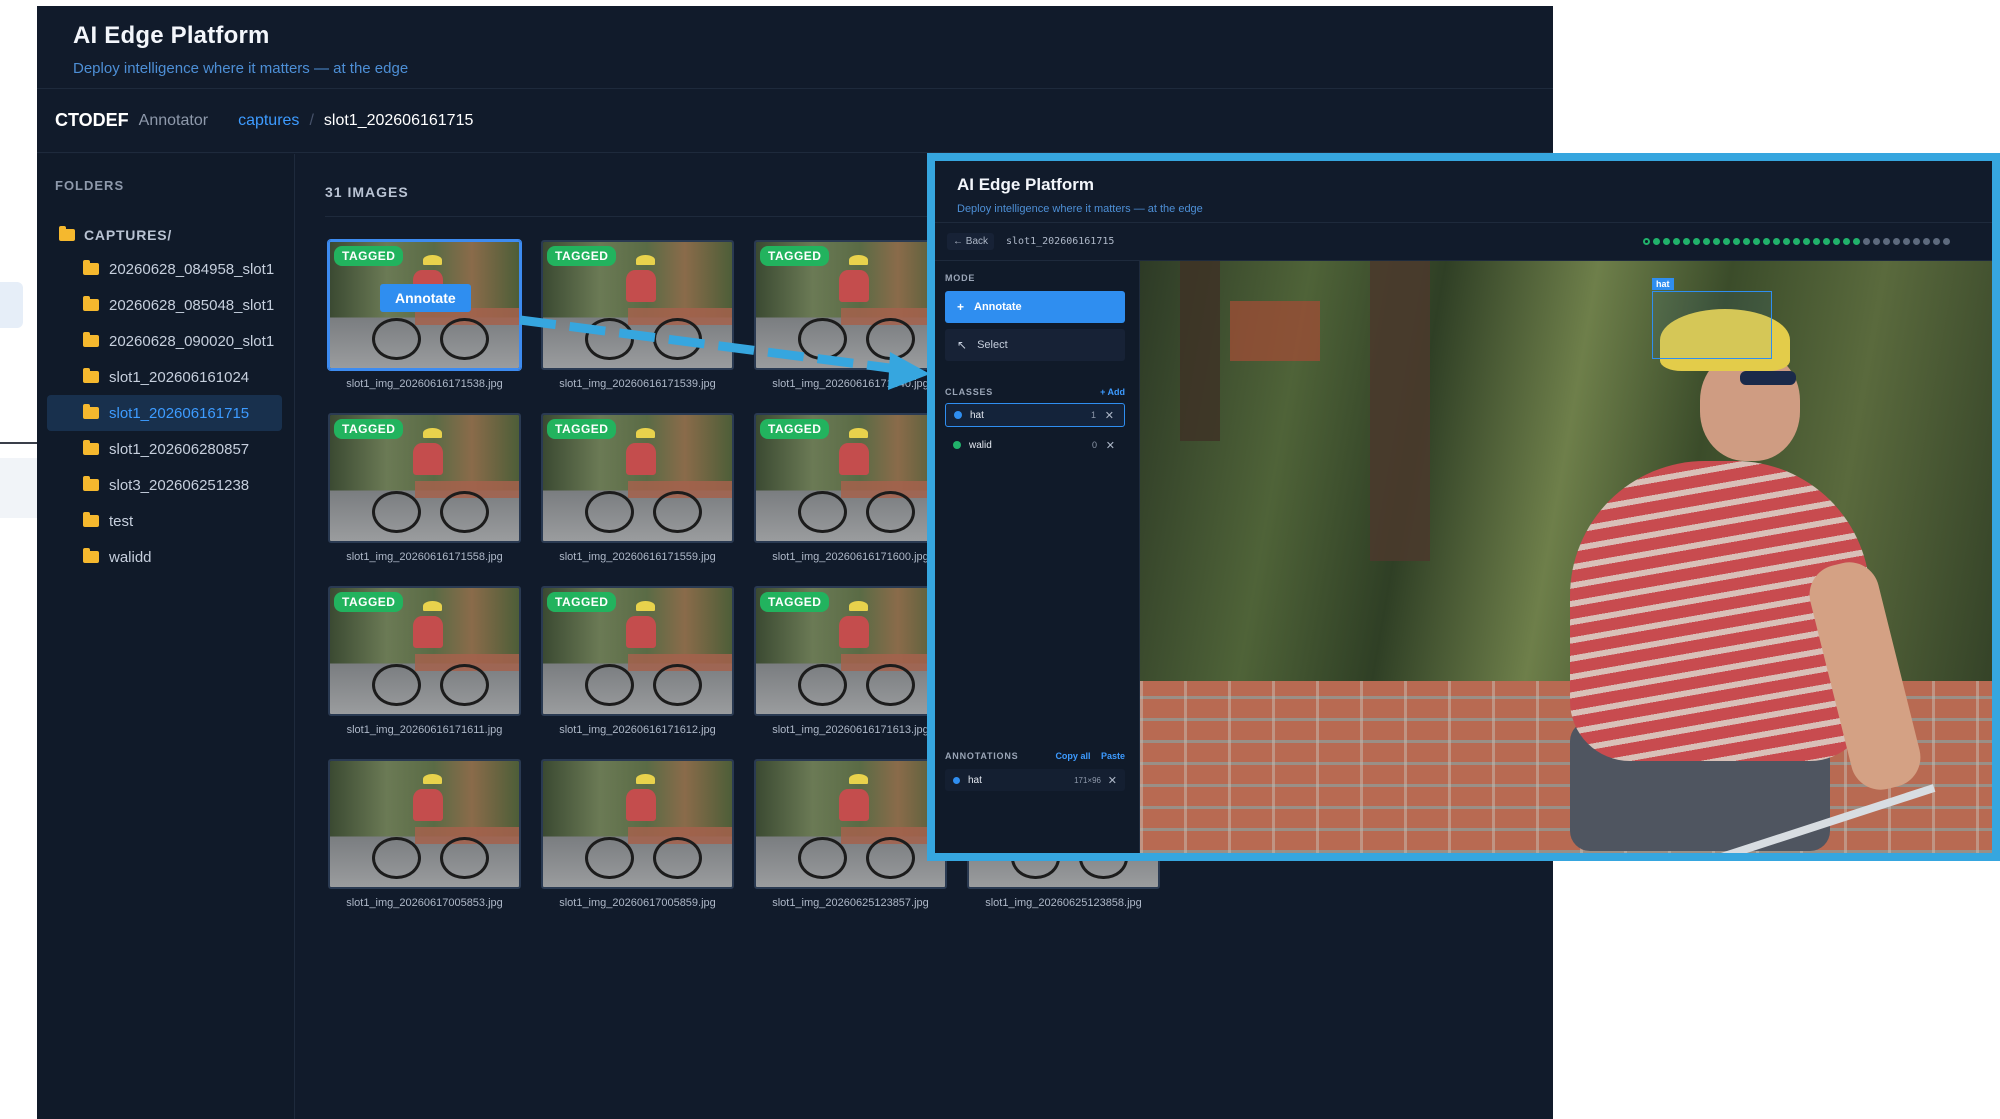 The width and height of the screenshot is (2000, 1119). I want to click on folder-item: 20260628_085048_slot1, so click(164, 305).